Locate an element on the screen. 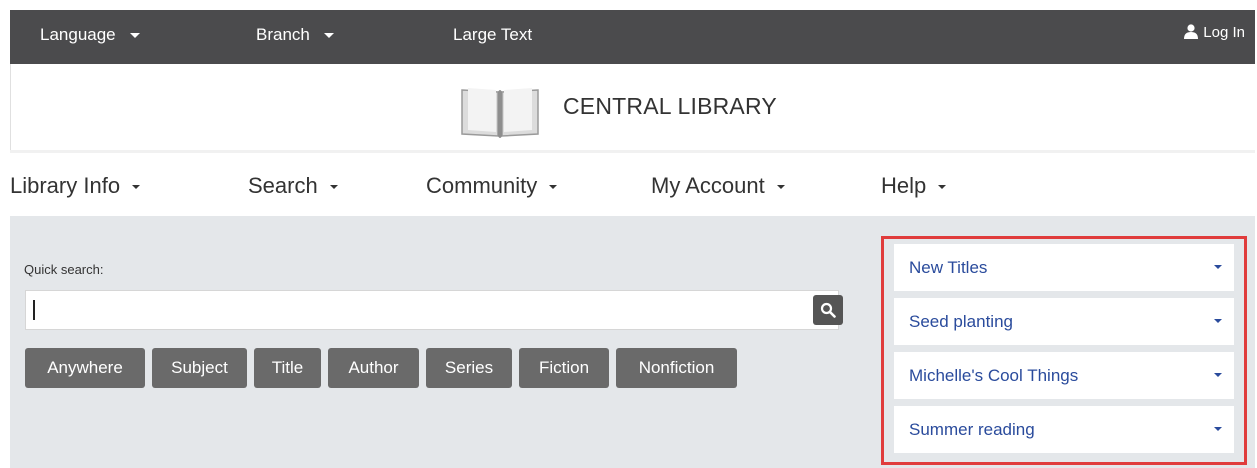 The height and width of the screenshot is (468, 1257). panel-item-michelles-cool-things: Michelle's Cool Things is located at coordinates (1064, 375).